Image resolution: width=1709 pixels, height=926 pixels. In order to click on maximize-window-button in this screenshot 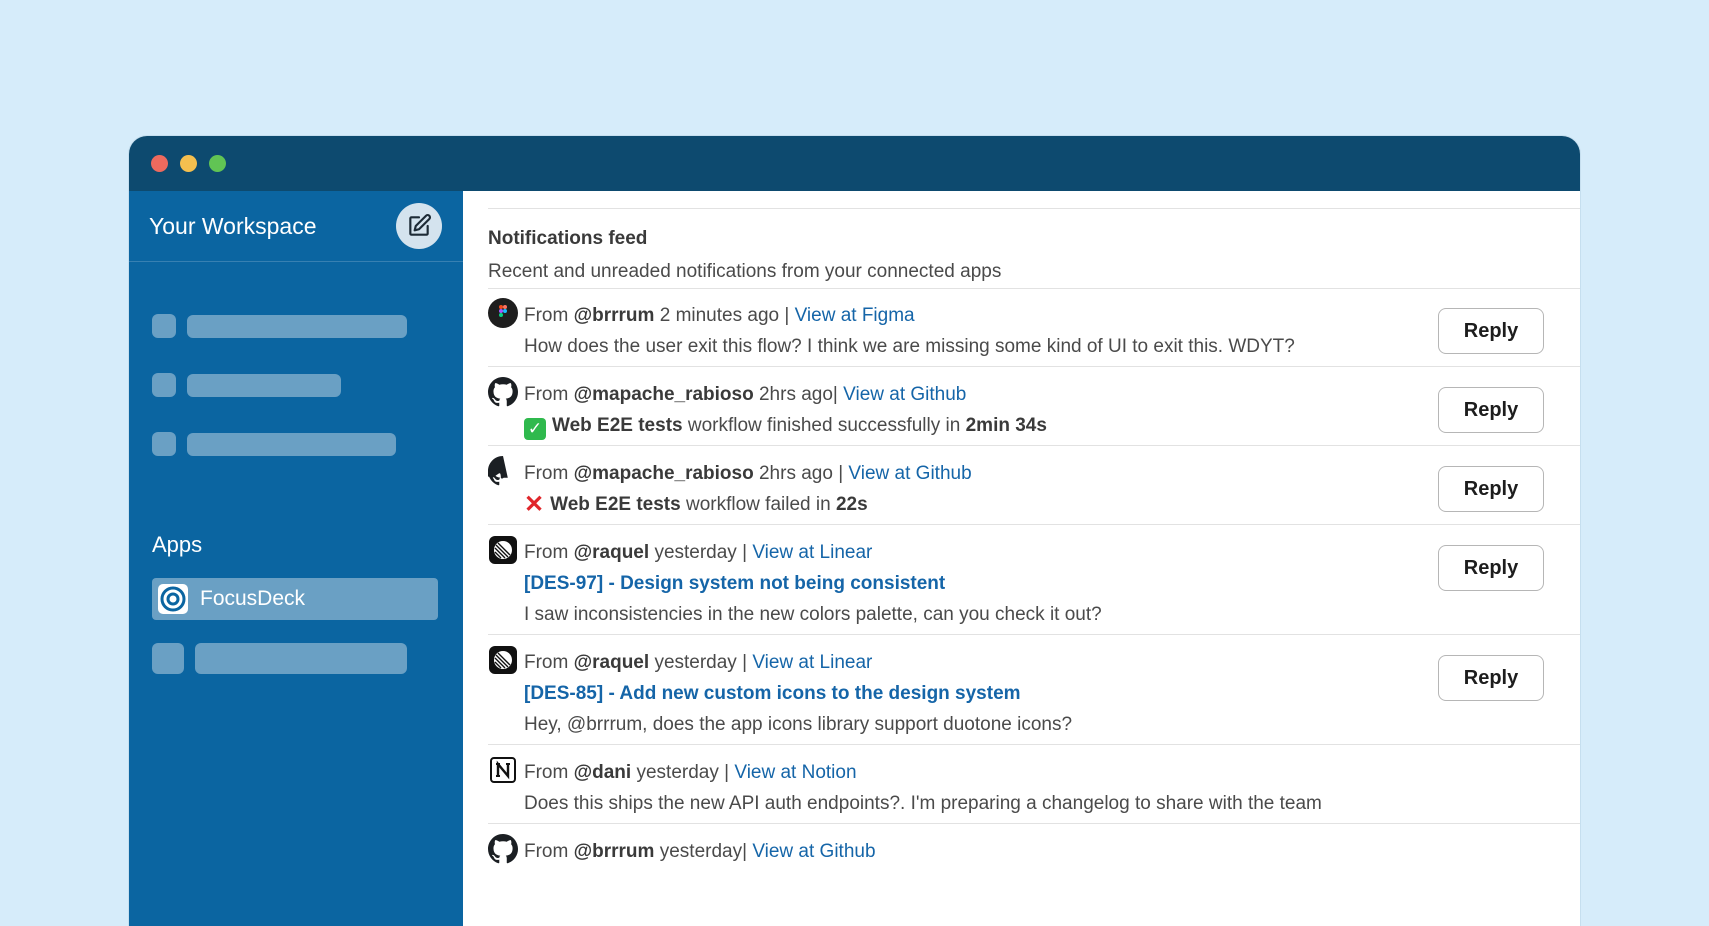, I will do `click(217, 163)`.